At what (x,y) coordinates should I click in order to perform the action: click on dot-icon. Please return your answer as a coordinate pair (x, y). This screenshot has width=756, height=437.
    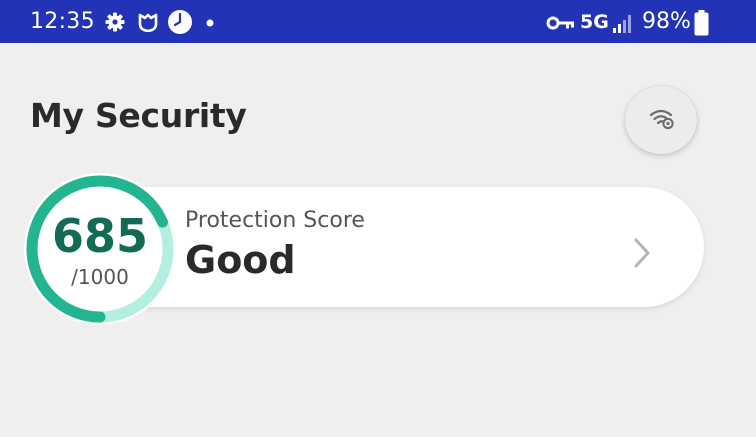
    Looking at the image, I should click on (210, 23).